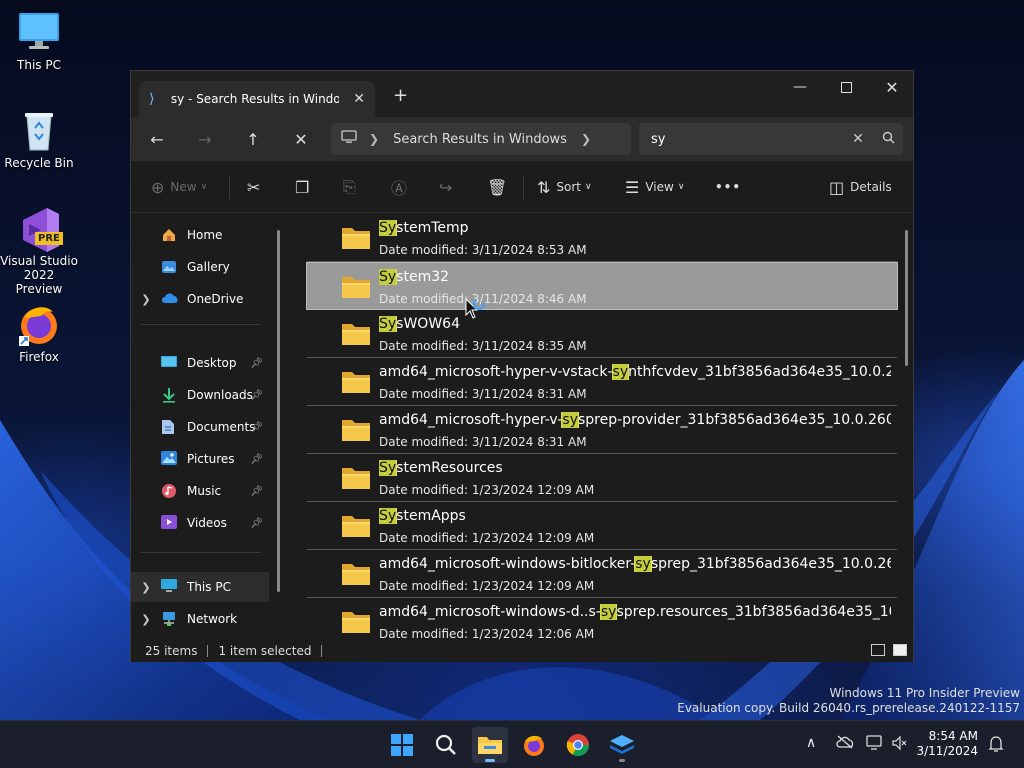 This screenshot has width=1024, height=768. I want to click on sidebar-item-music: Music 📌︎, so click(200, 491).